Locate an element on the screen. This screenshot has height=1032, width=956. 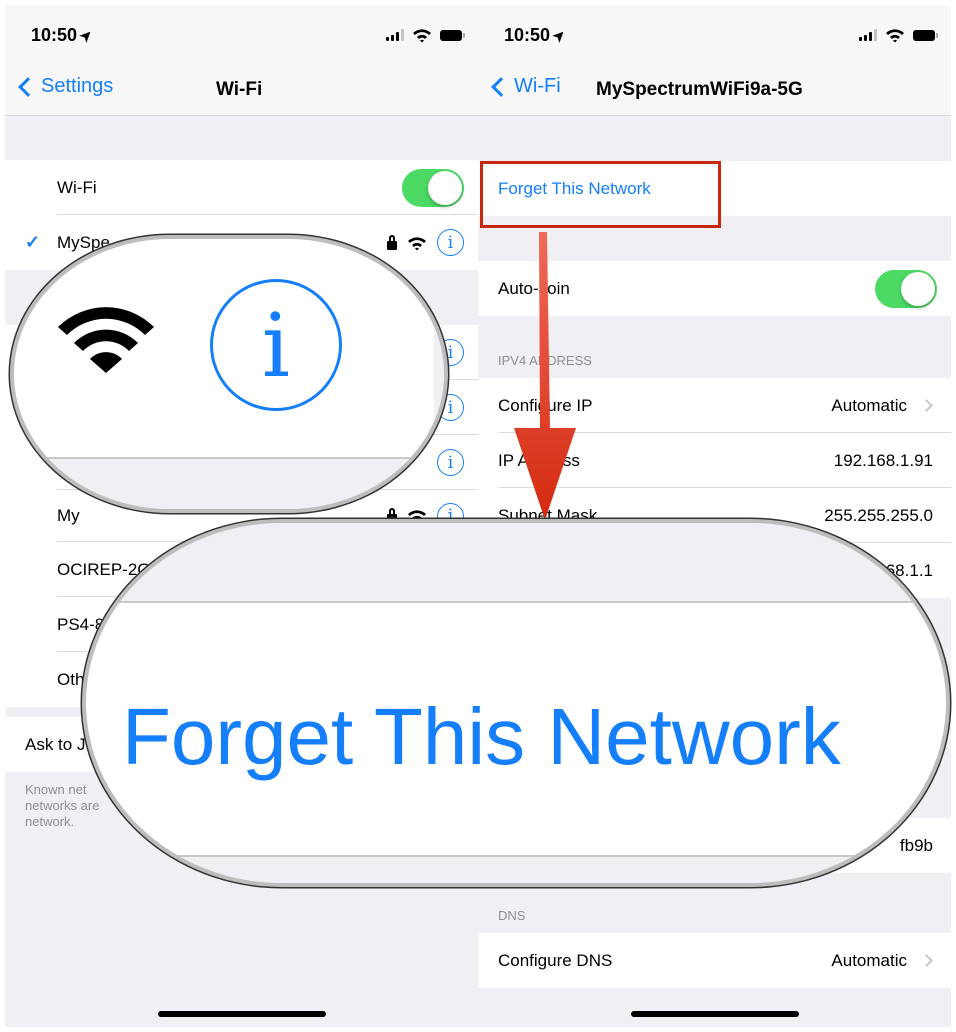
wifi-toggle is located at coordinates (433, 187).